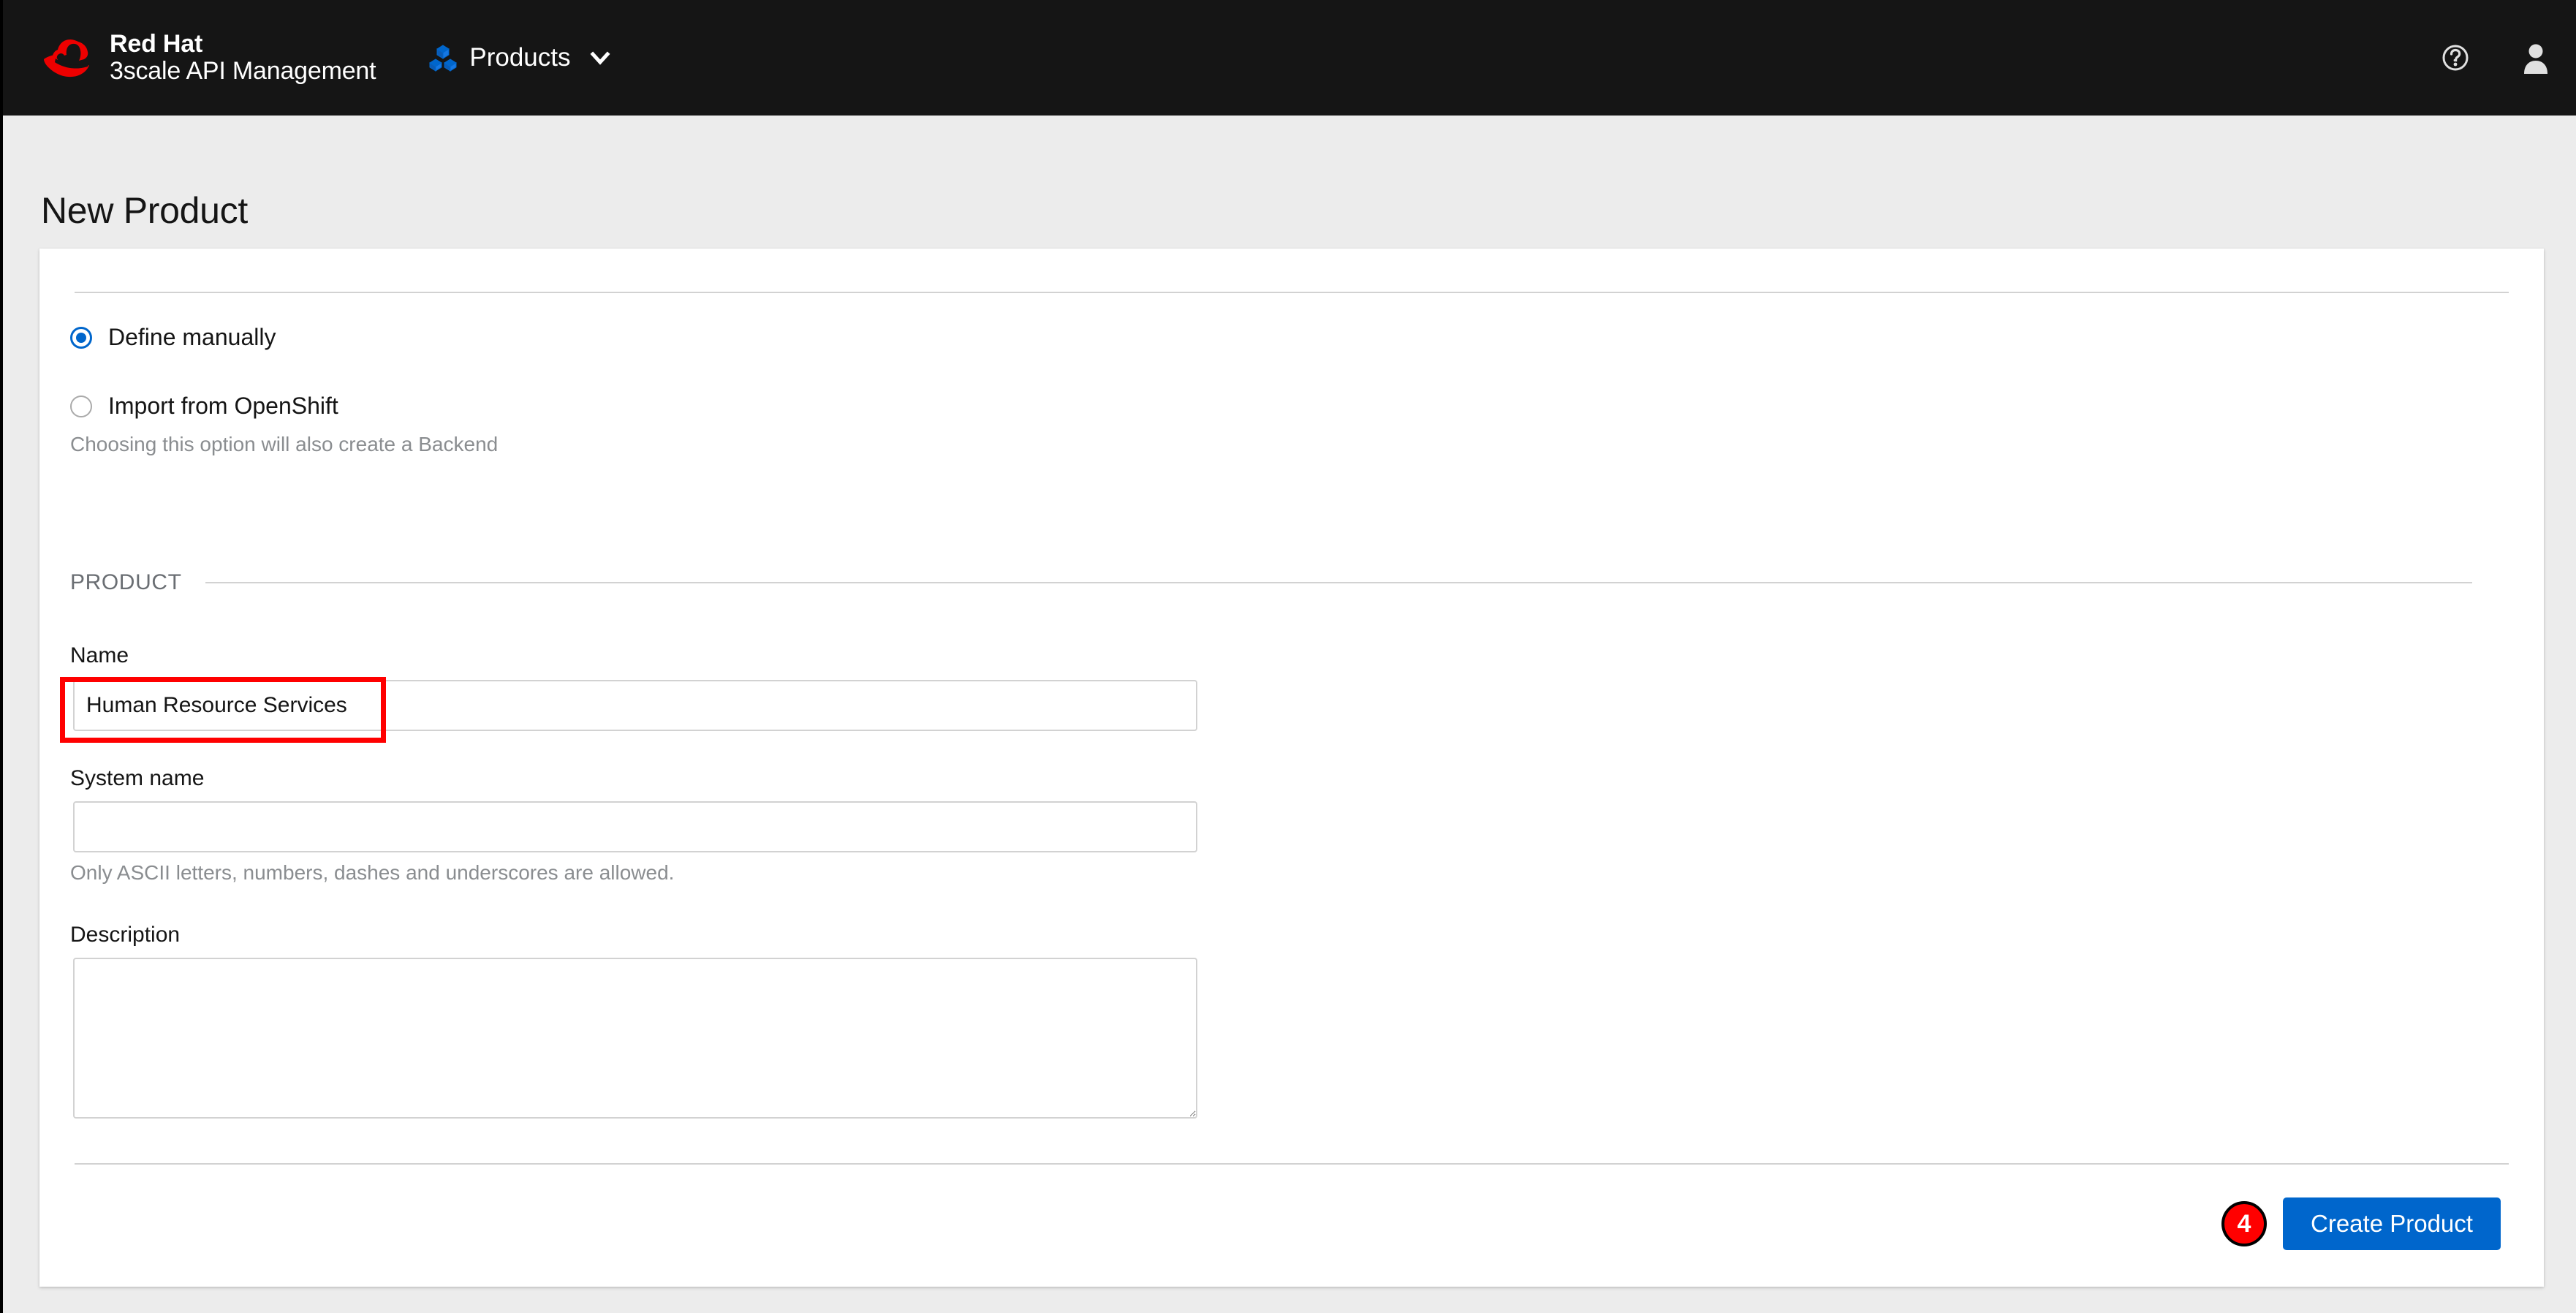 The width and height of the screenshot is (2576, 1313). What do you see at coordinates (99, 655) in the screenshot?
I see `name-label: Name` at bounding box center [99, 655].